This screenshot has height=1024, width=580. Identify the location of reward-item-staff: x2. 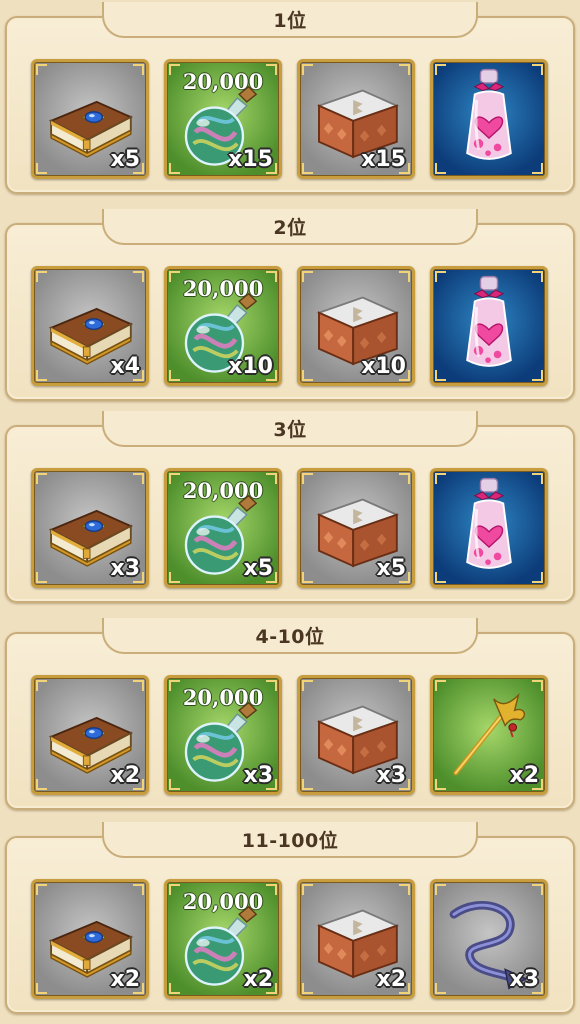
(489, 735).